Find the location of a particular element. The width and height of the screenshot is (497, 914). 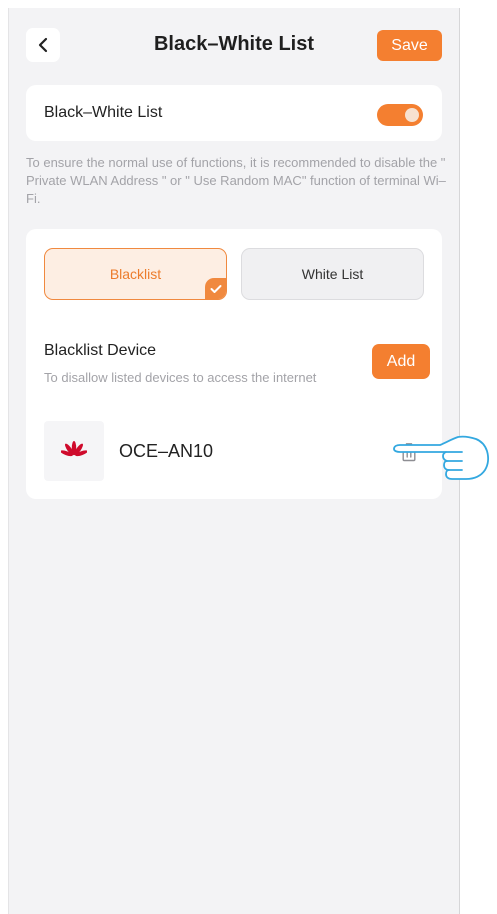

list-item: OCE–AN10 is located at coordinates (237, 452).